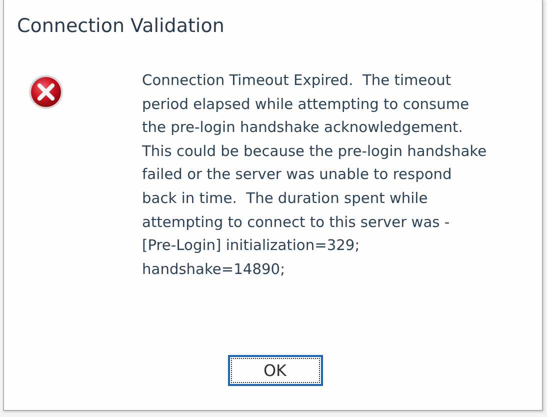 The width and height of the screenshot is (547, 417). I want to click on dialog-title: Connection Validation, so click(120, 26).